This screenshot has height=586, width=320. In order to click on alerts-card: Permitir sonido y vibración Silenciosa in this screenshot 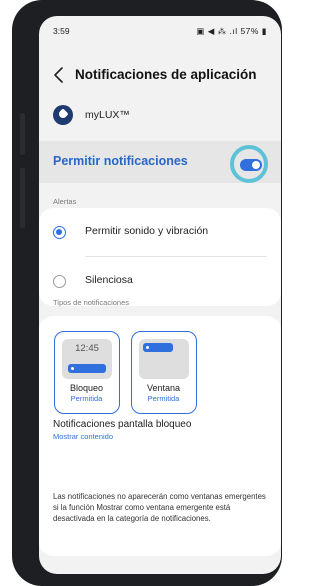, I will do `click(160, 257)`.